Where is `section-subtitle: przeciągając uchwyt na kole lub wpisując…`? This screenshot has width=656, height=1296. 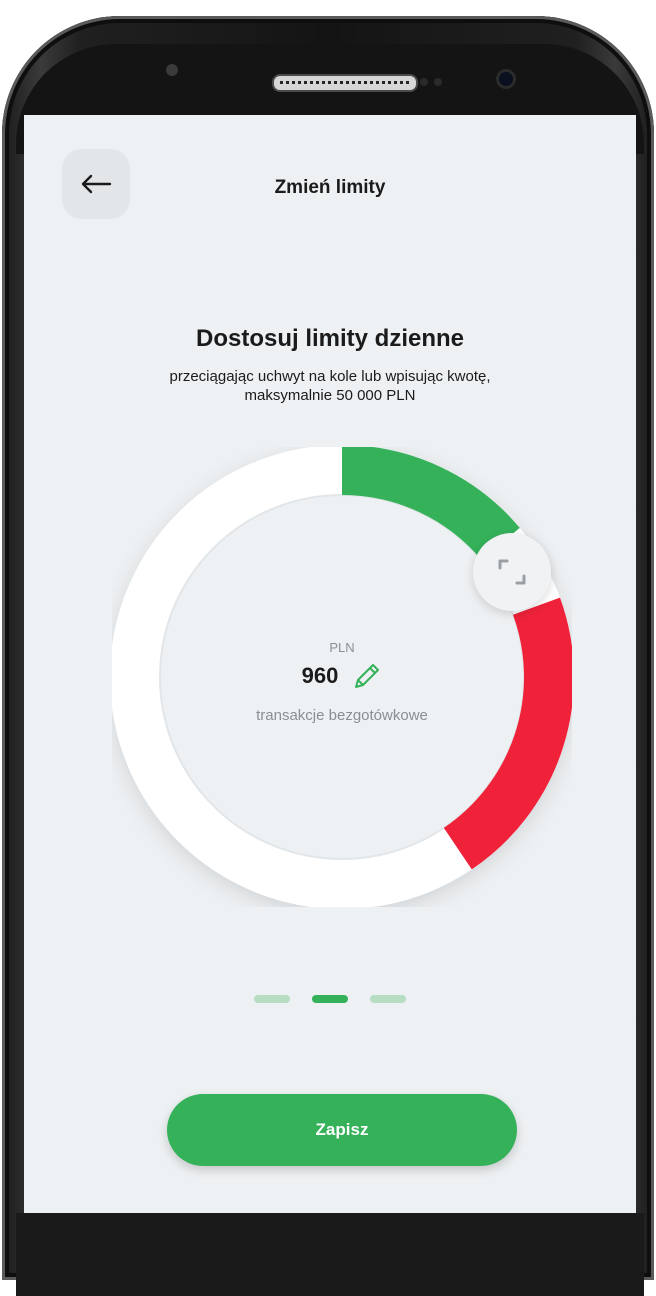
section-subtitle: przeciągając uchwyt na kole lub wpisując… is located at coordinates (330, 386).